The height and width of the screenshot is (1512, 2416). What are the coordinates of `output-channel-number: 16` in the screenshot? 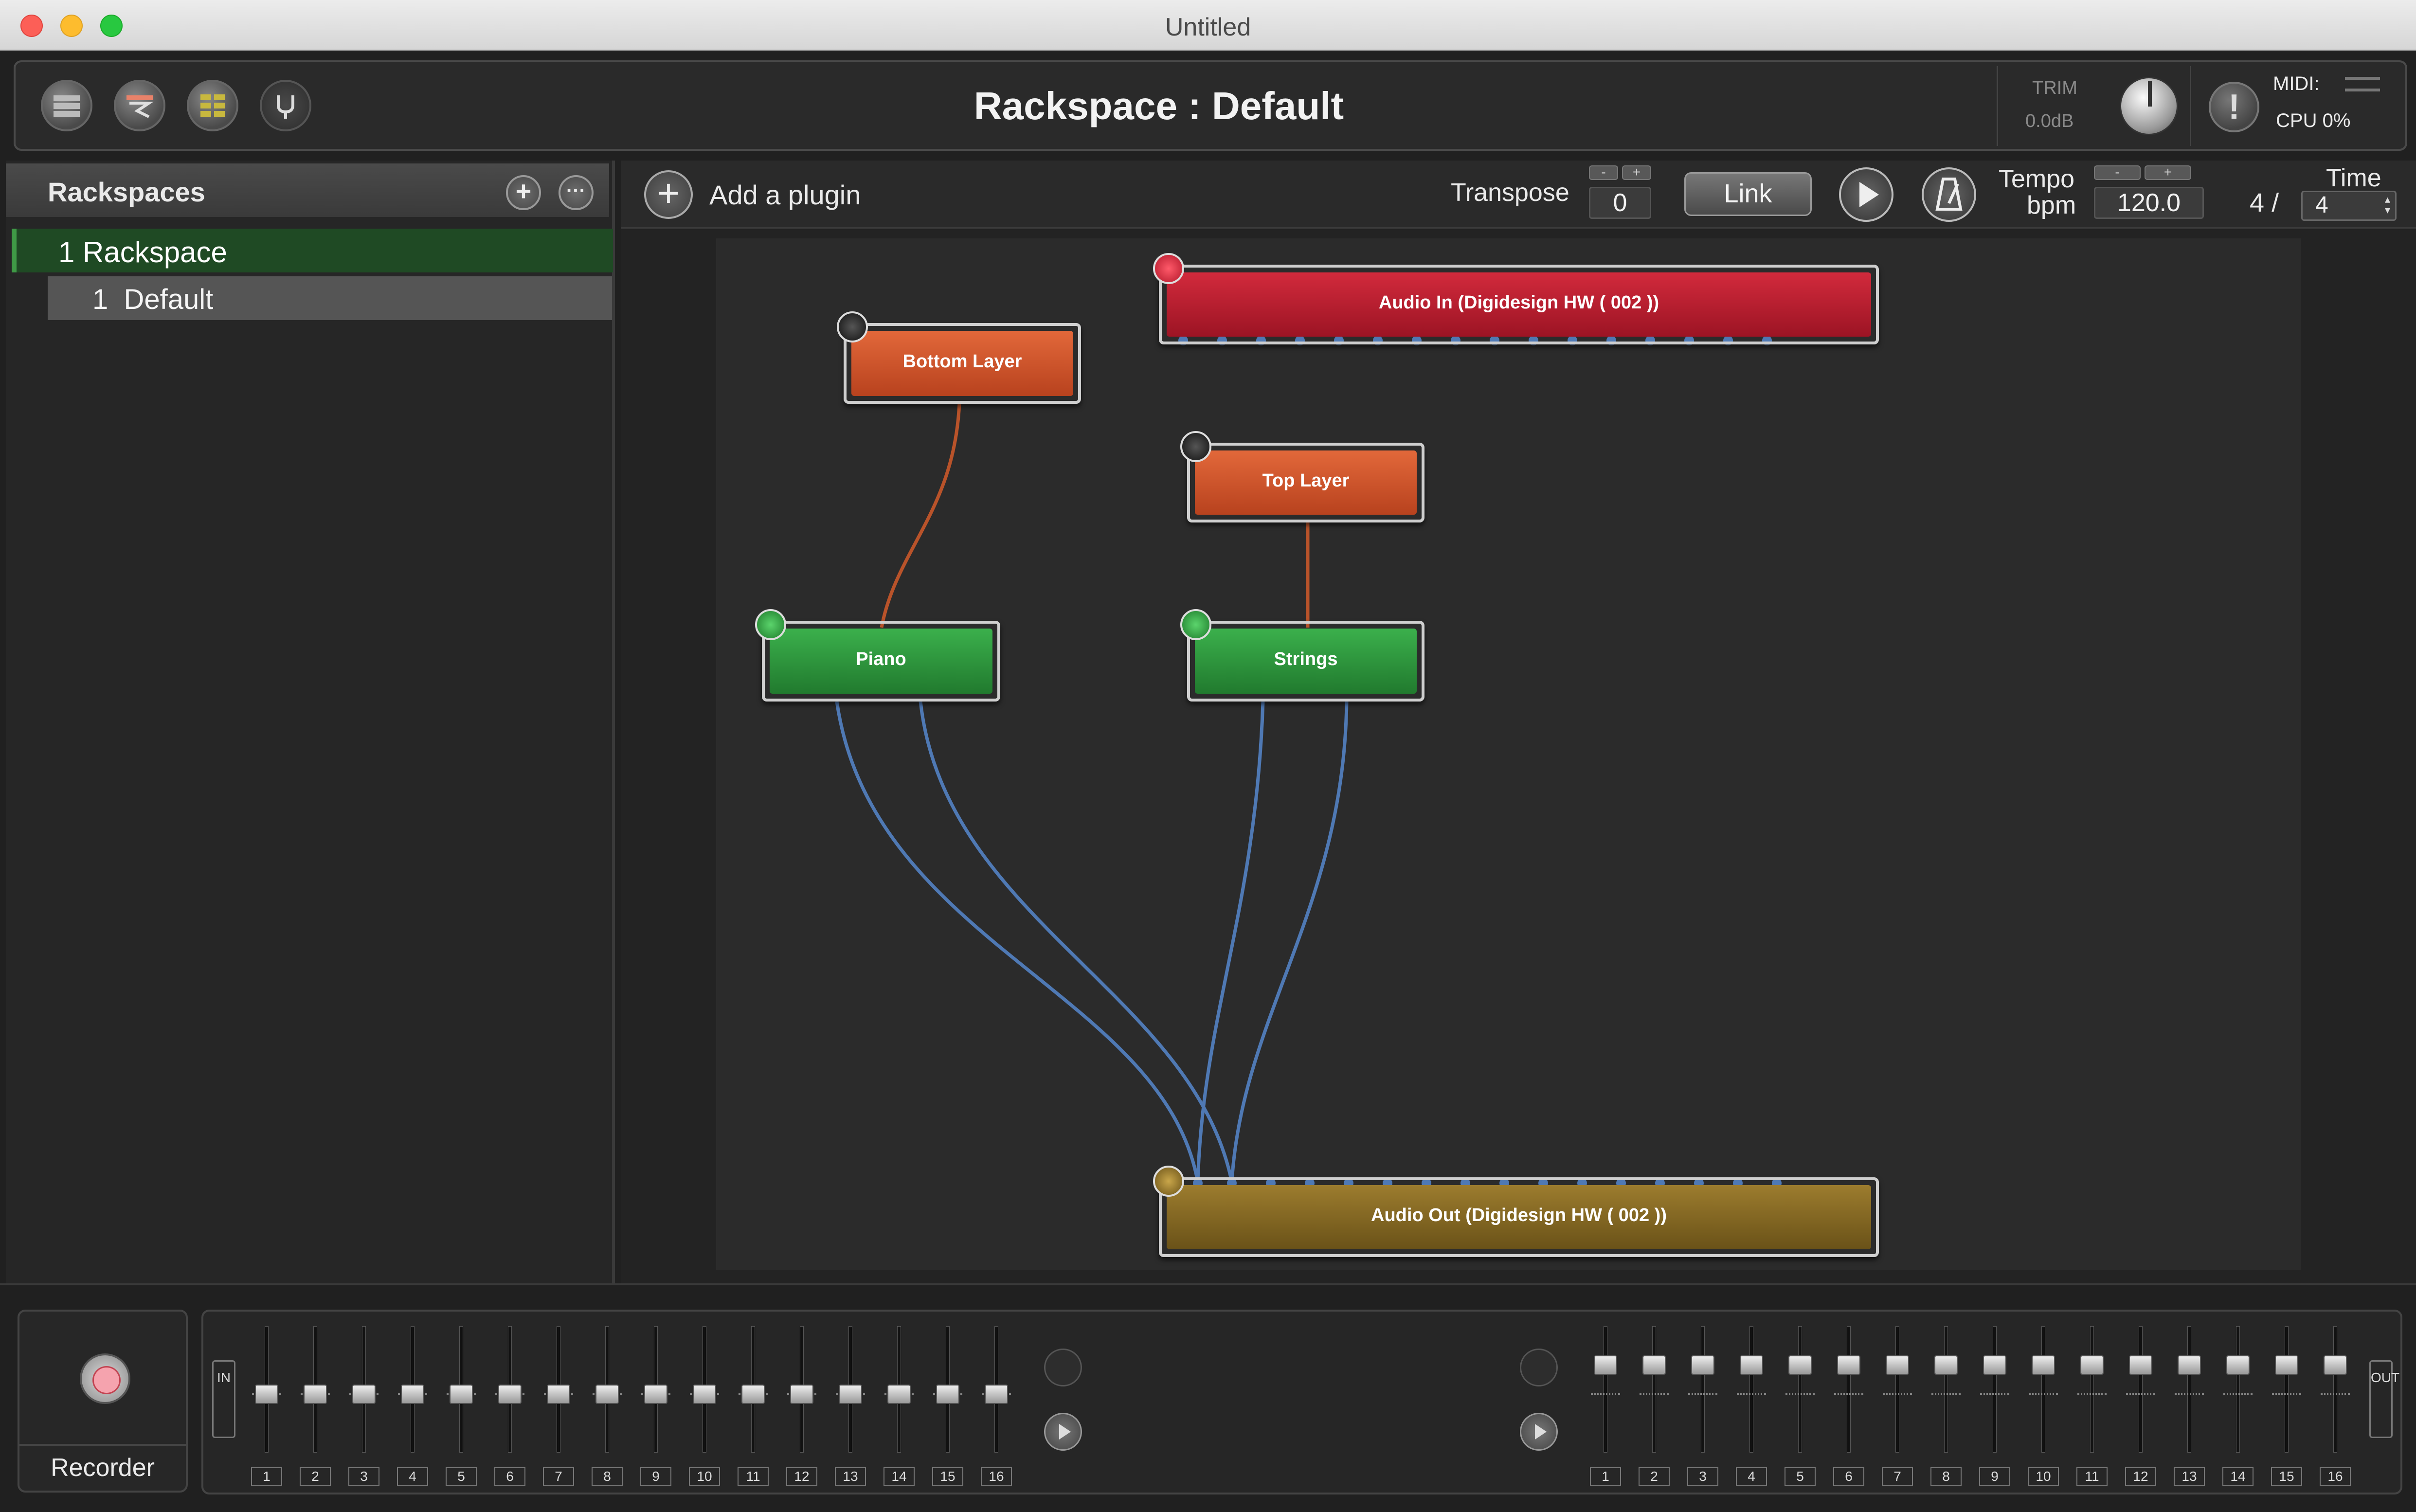 It's located at (2336, 1476).